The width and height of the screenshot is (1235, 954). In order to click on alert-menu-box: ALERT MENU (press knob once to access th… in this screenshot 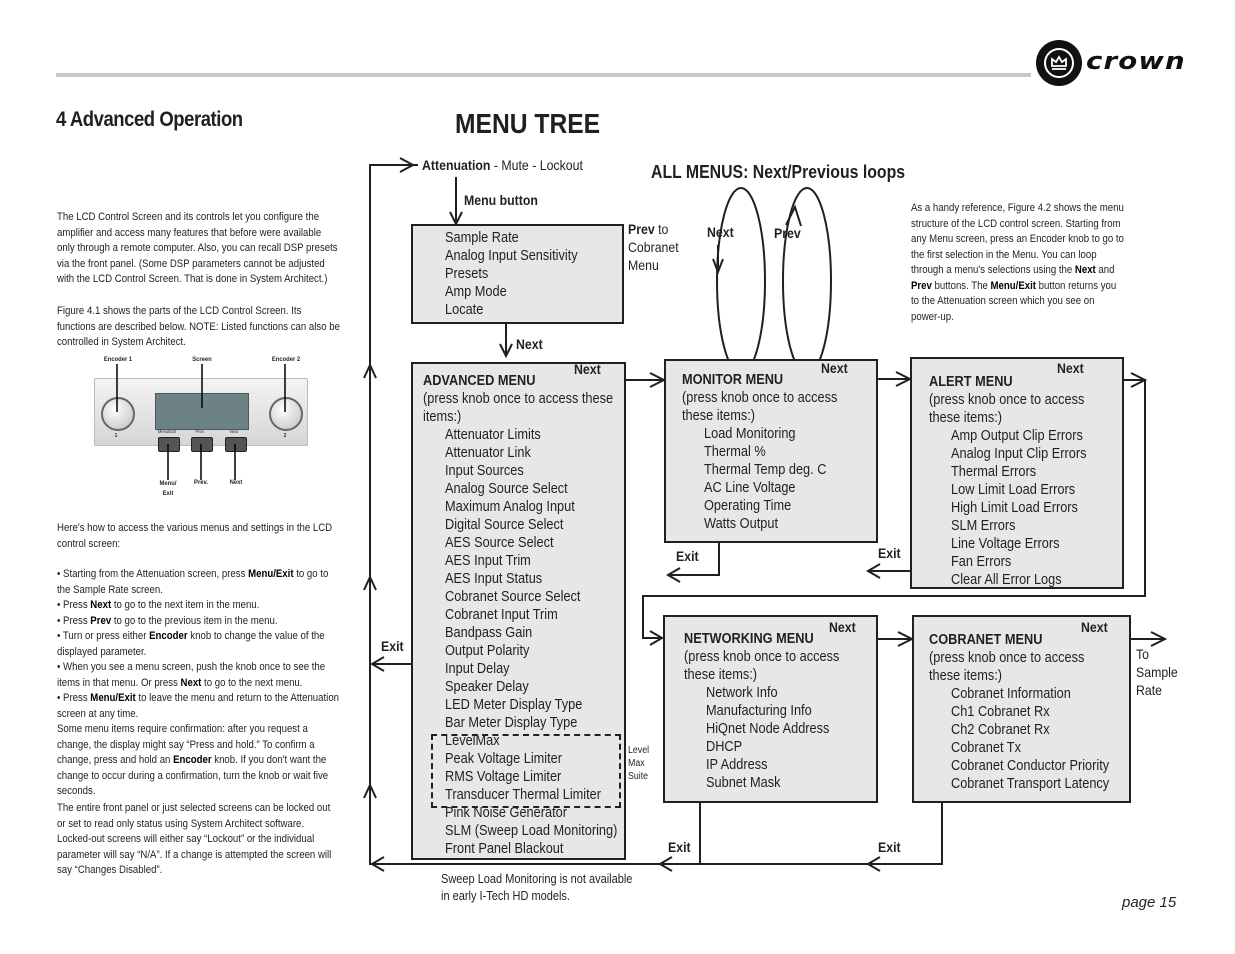, I will do `click(1017, 473)`.